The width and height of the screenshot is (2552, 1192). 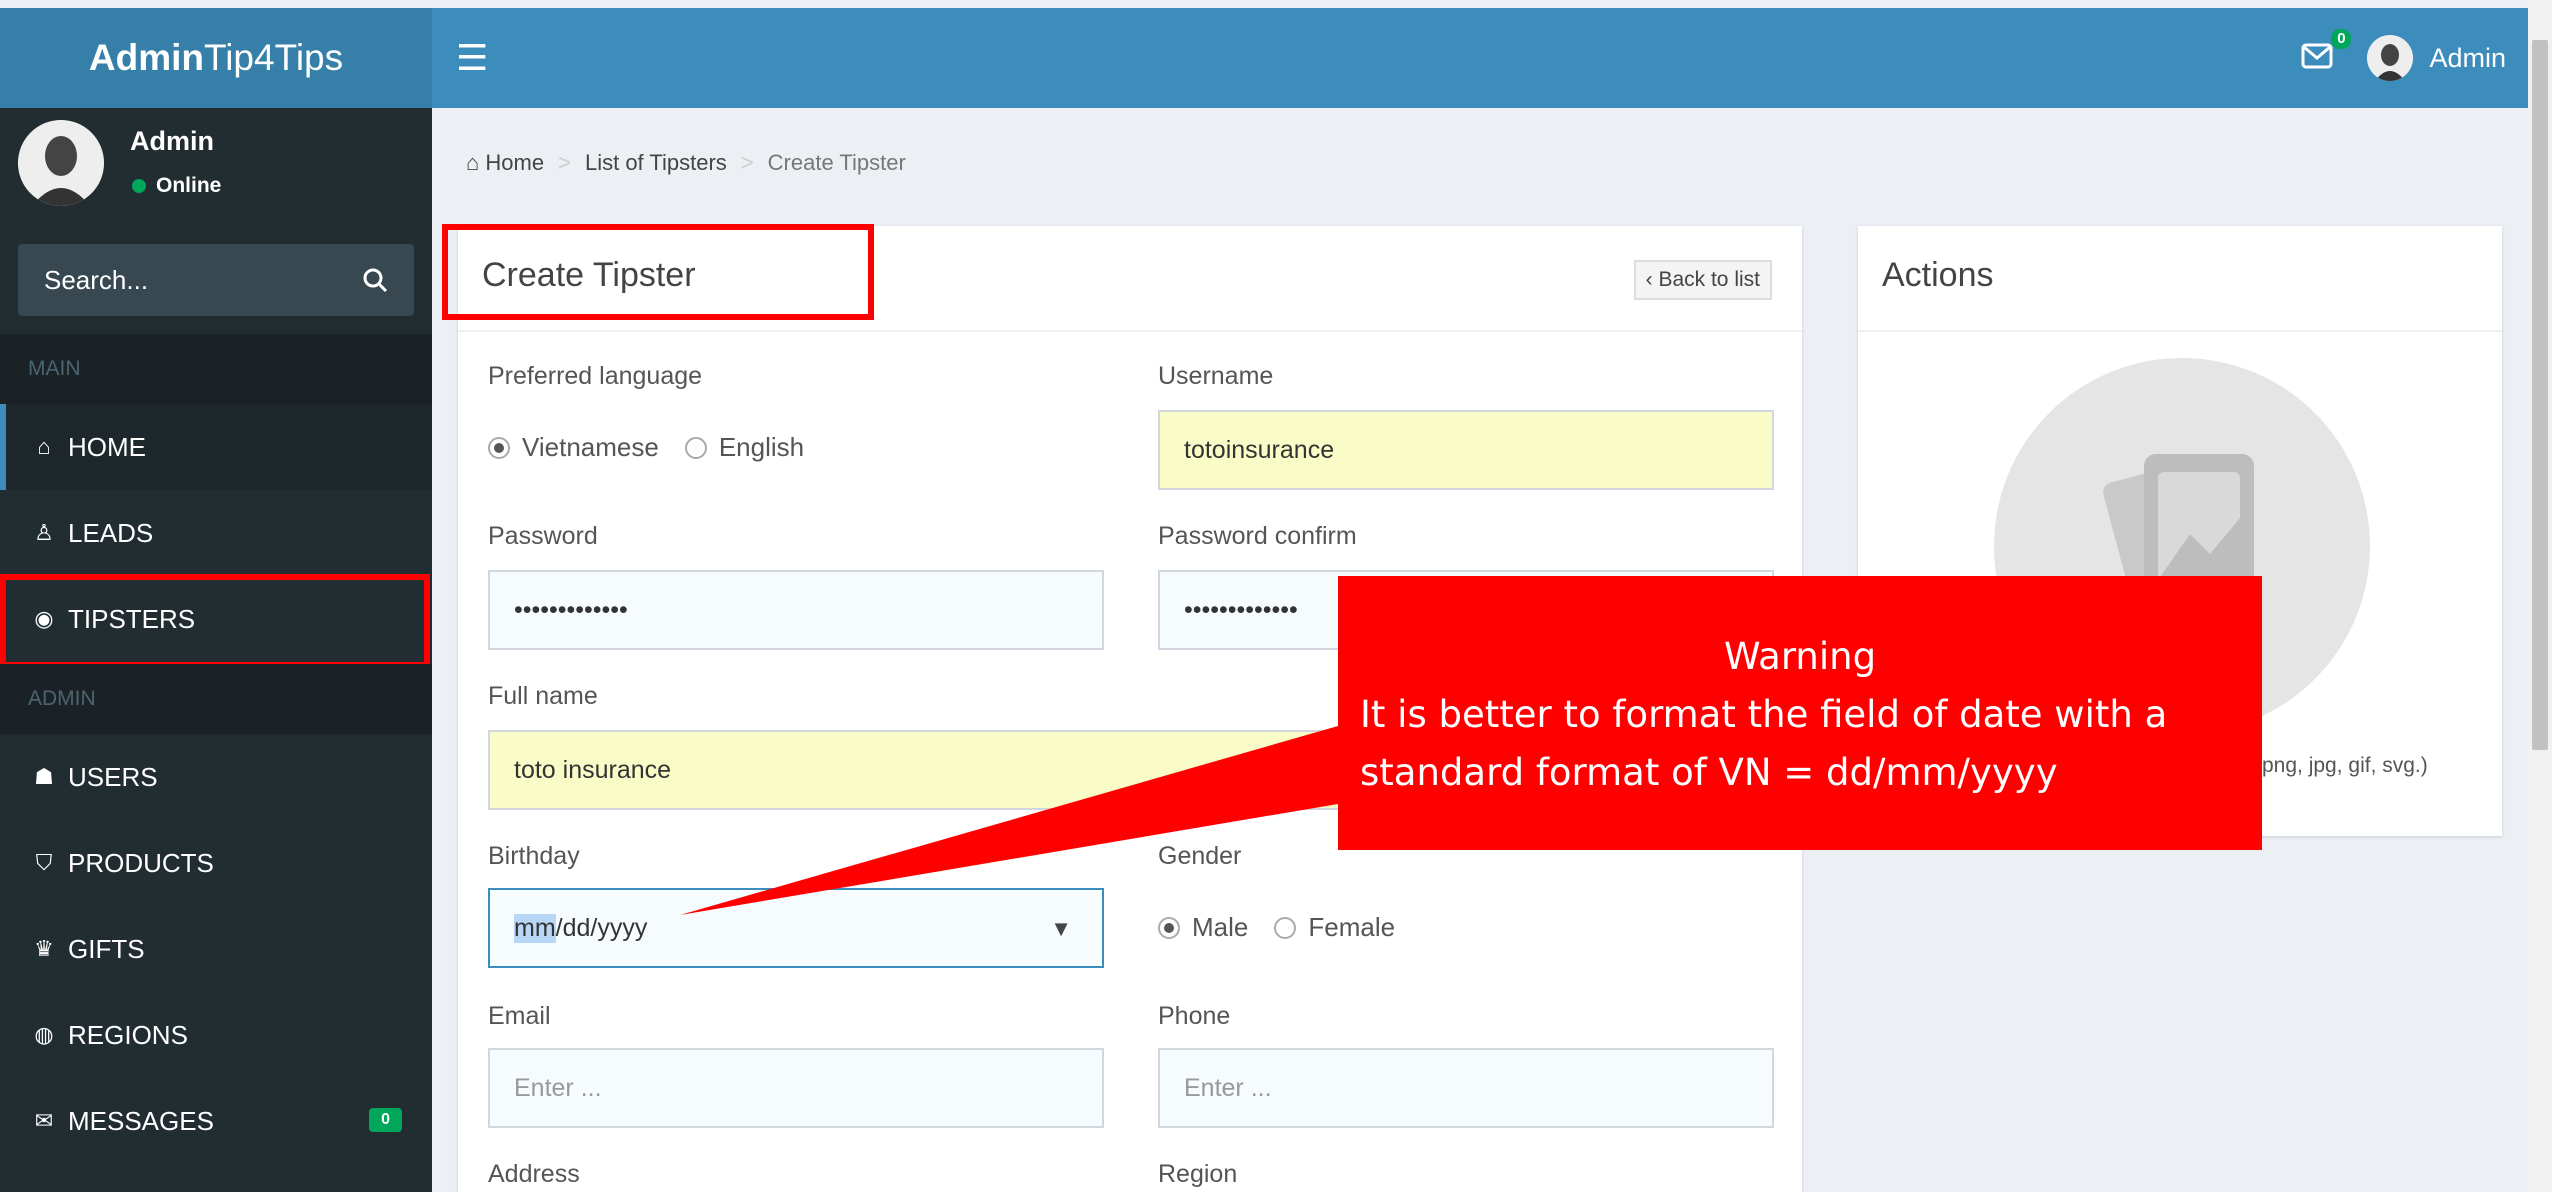 What do you see at coordinates (543, 536) in the screenshot?
I see `password-label: Password` at bounding box center [543, 536].